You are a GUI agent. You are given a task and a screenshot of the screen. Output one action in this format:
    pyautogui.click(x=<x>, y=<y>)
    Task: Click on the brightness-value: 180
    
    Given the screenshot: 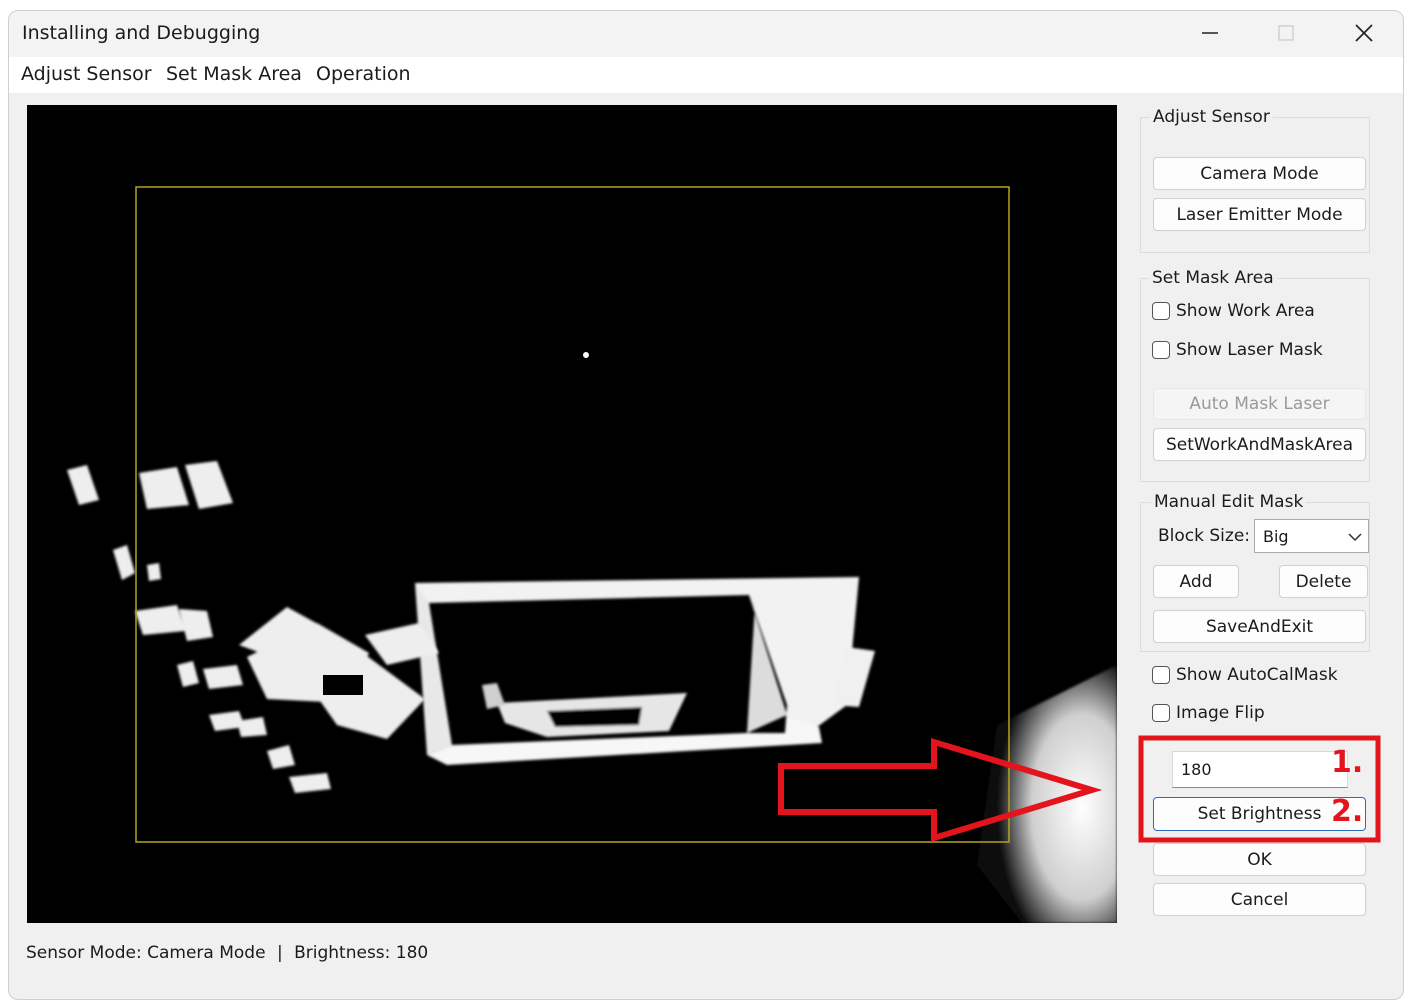 What is the action you would take?
    pyautogui.click(x=1196, y=769)
    